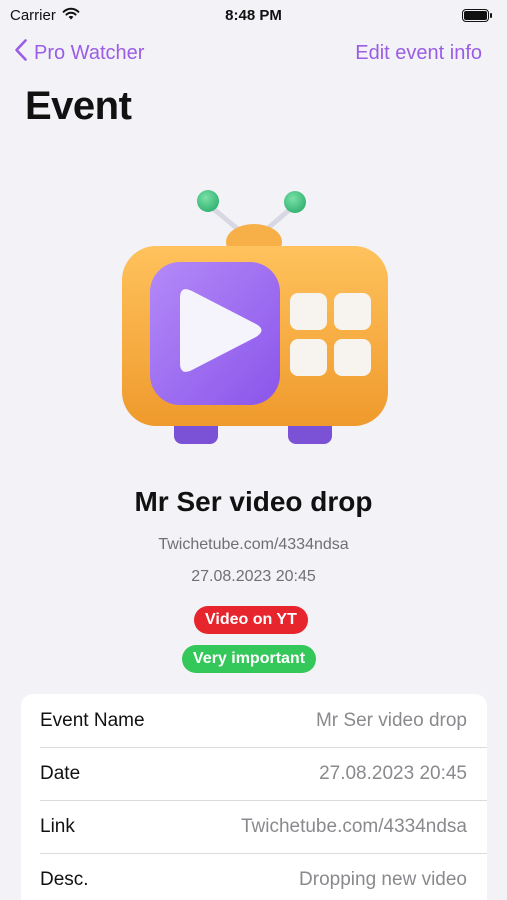  What do you see at coordinates (64, 879) in the screenshot?
I see `details-label: Desc.` at bounding box center [64, 879].